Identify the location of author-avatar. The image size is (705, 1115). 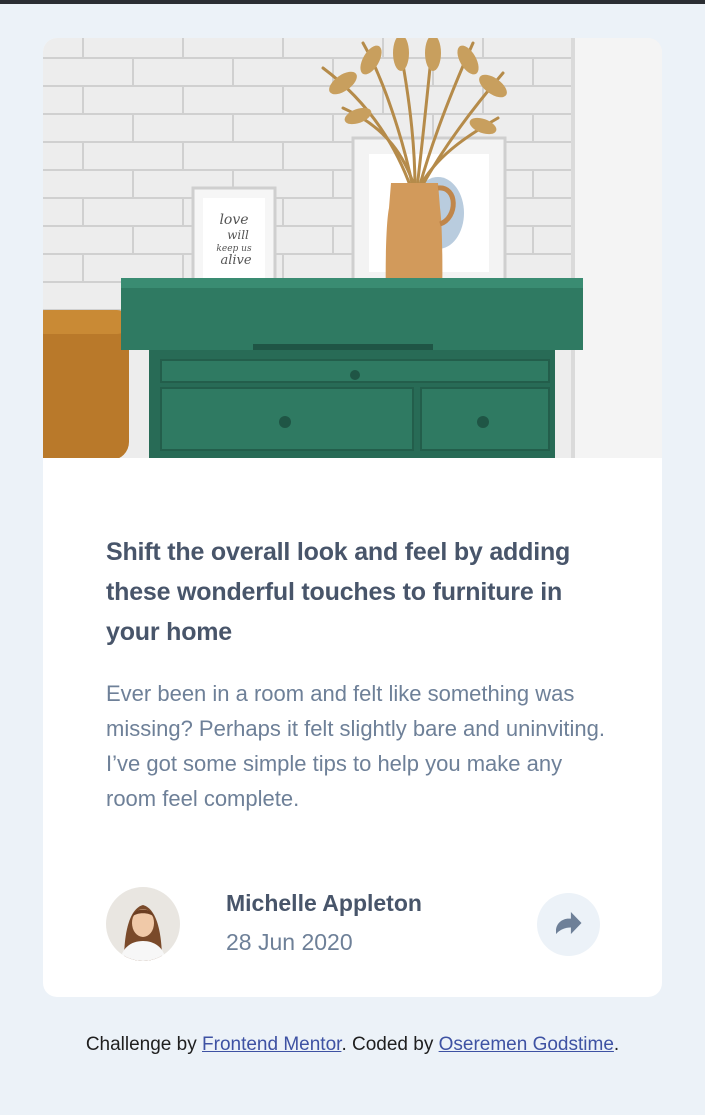
(143, 924).